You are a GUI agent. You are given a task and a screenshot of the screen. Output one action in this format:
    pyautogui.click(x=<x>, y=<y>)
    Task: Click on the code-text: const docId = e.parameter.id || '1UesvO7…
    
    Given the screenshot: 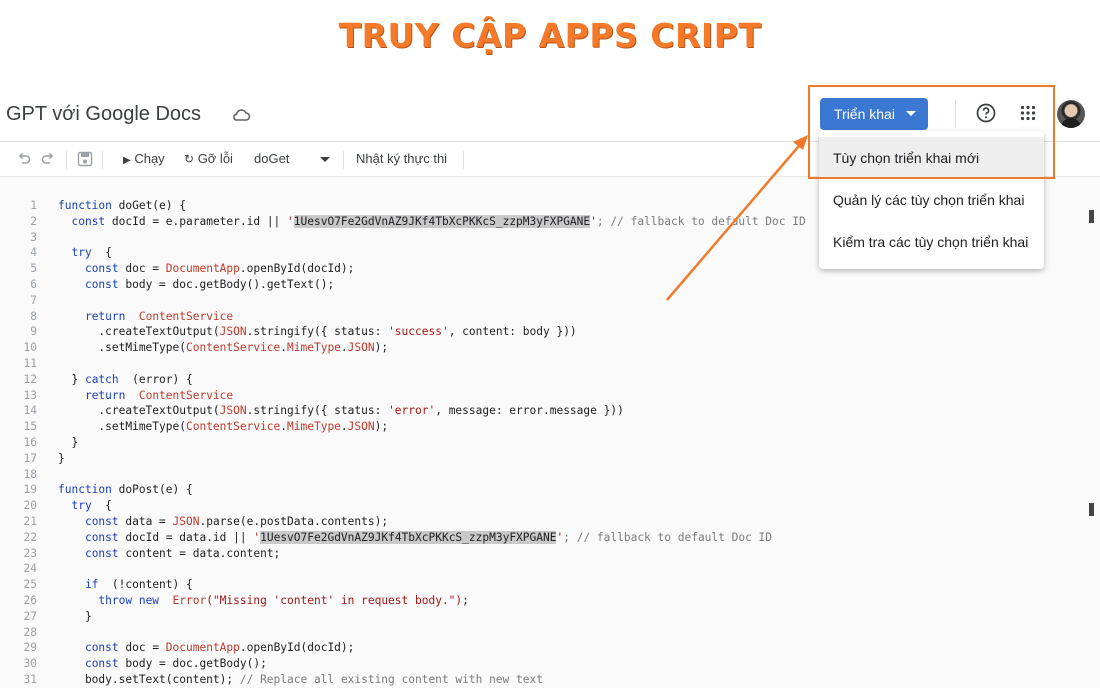 What is the action you would take?
    pyautogui.click(x=438, y=221)
    